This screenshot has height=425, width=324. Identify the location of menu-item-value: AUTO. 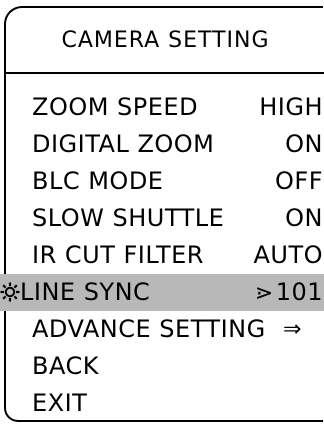
(288, 255).